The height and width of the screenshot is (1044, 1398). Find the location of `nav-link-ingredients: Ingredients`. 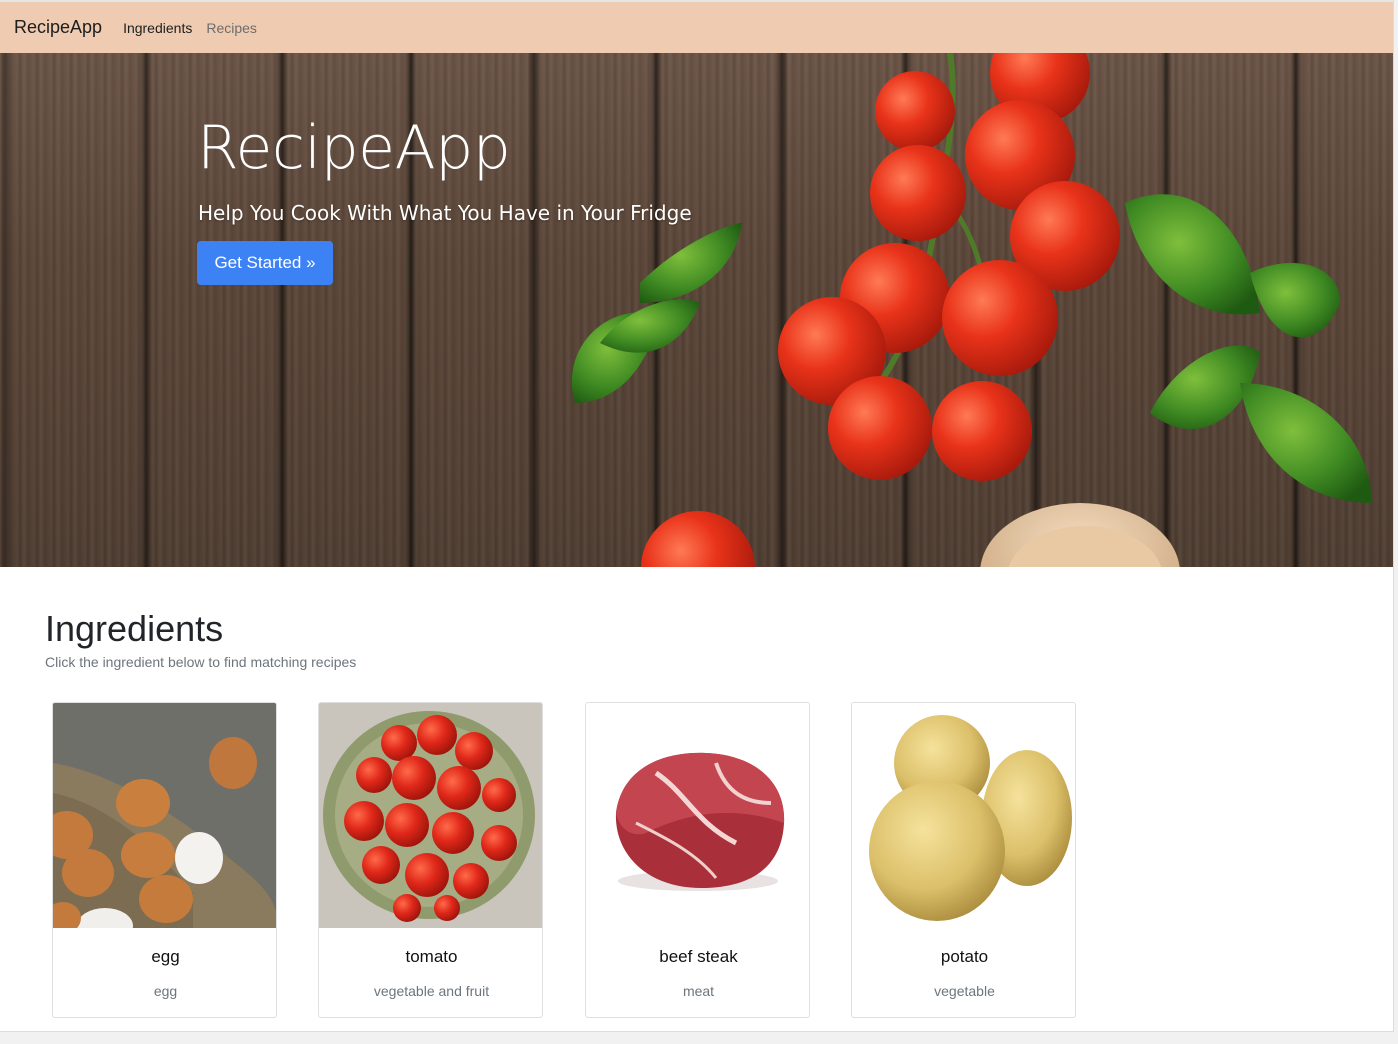

nav-link-ingredients: Ingredients is located at coordinates (157, 28).